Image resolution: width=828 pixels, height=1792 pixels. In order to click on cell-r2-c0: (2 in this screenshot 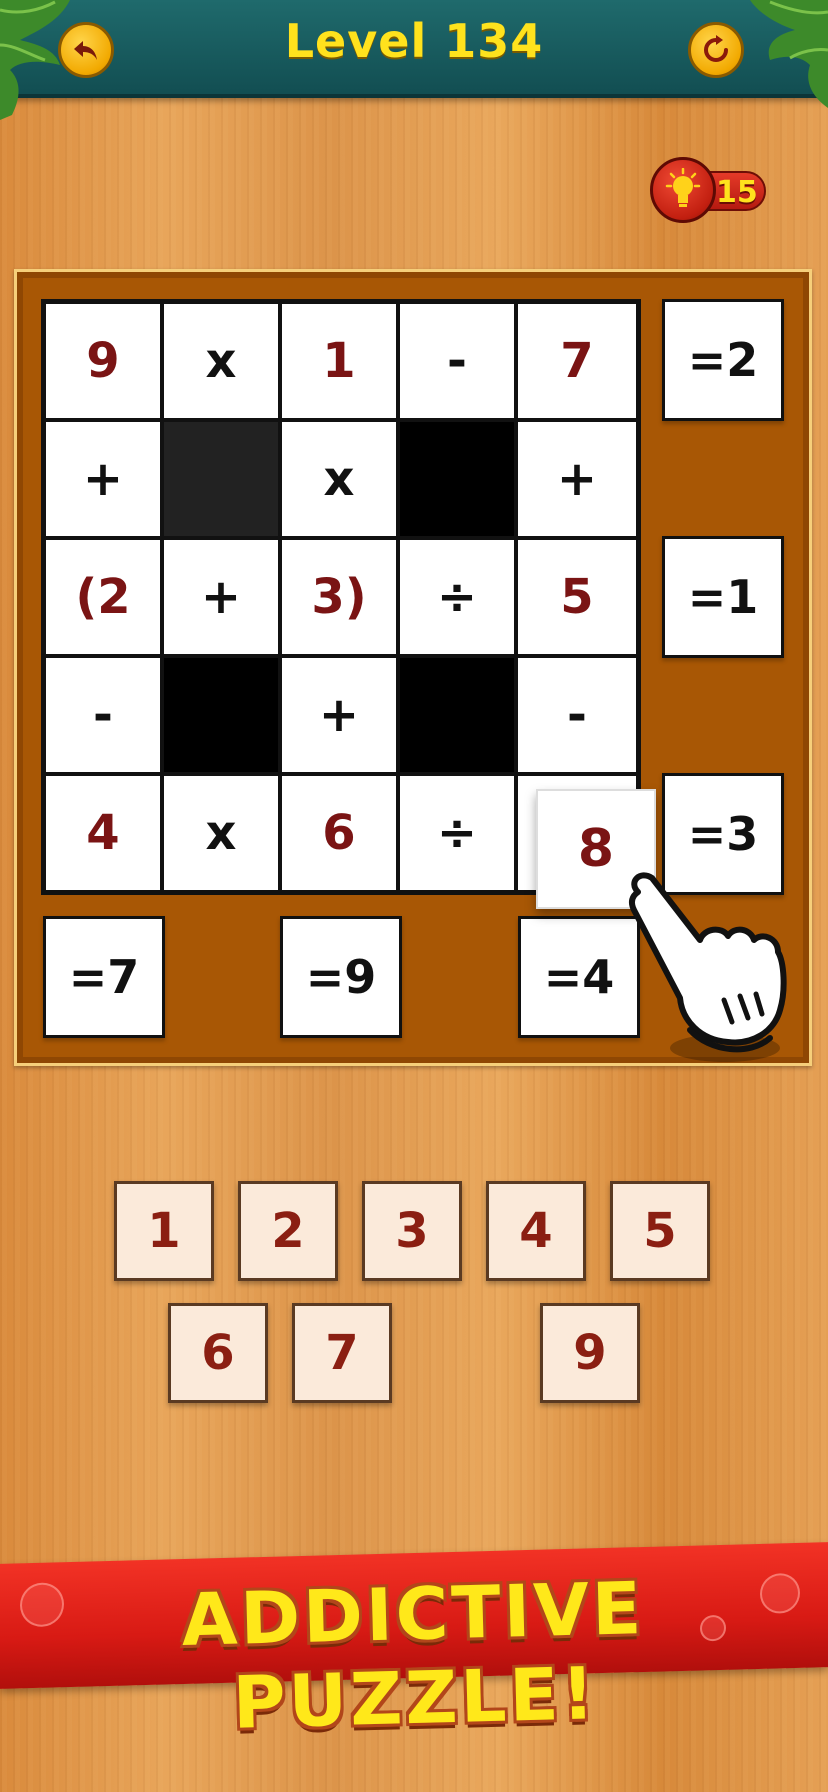, I will do `click(103, 597)`.